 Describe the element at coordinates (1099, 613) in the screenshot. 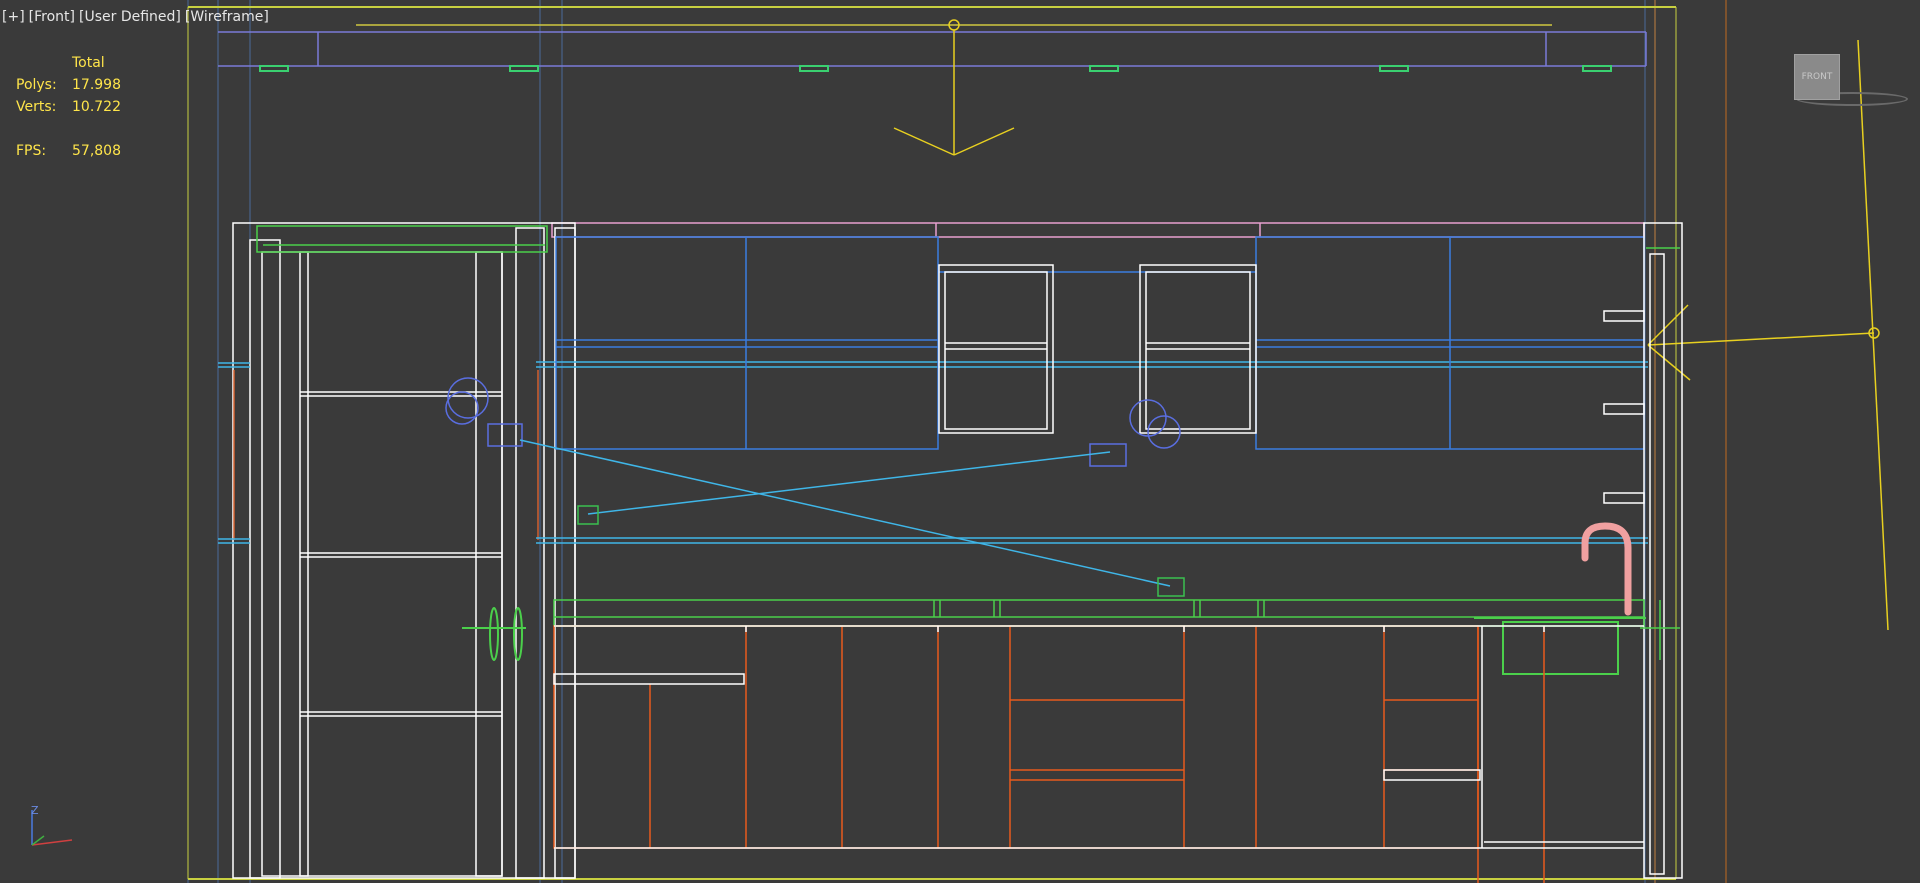

I see `countertop` at that location.